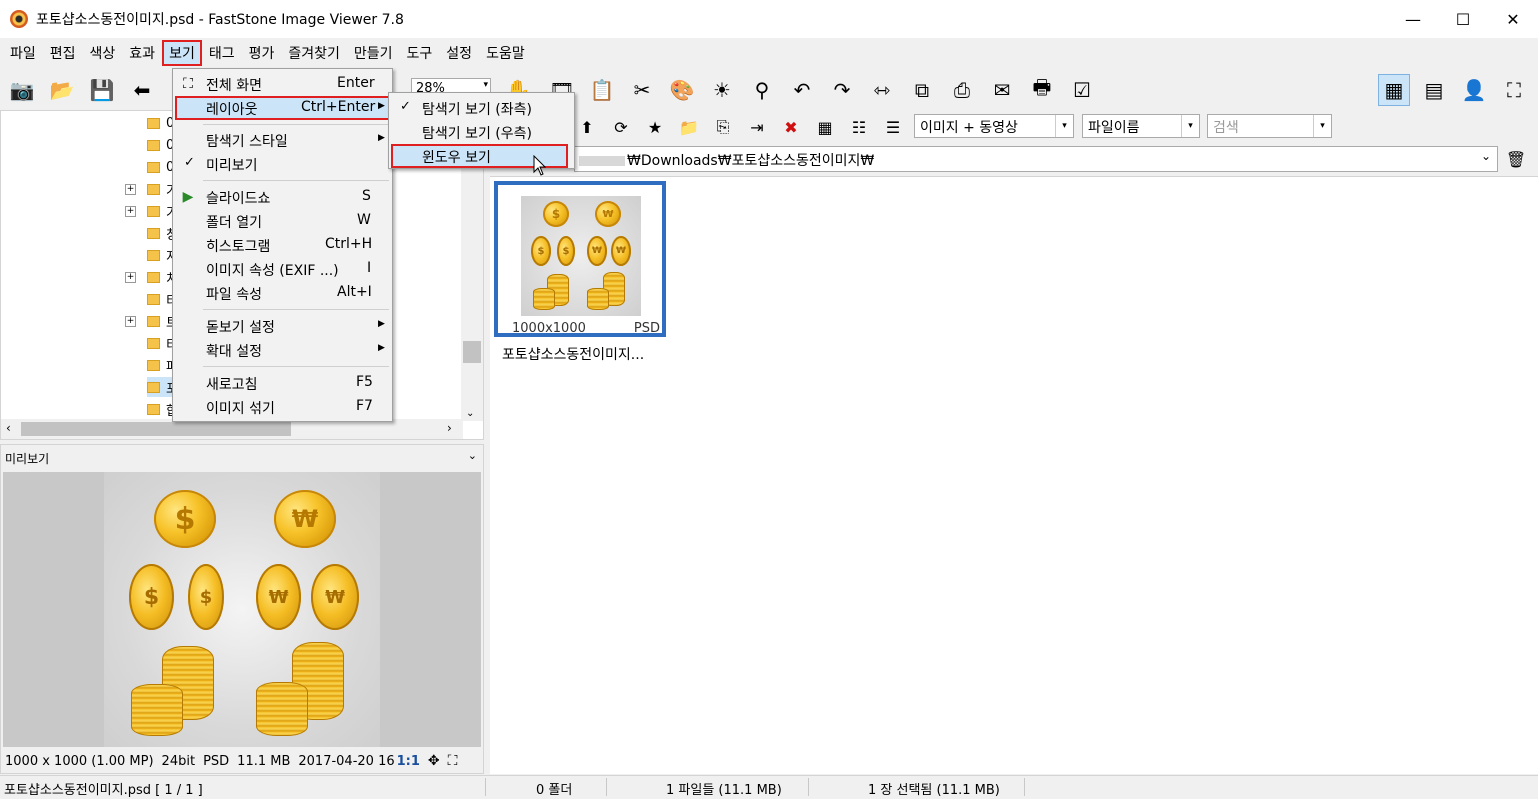 This screenshot has width=1538, height=799. I want to click on up-folder-icon: ⬆, so click(587, 127).